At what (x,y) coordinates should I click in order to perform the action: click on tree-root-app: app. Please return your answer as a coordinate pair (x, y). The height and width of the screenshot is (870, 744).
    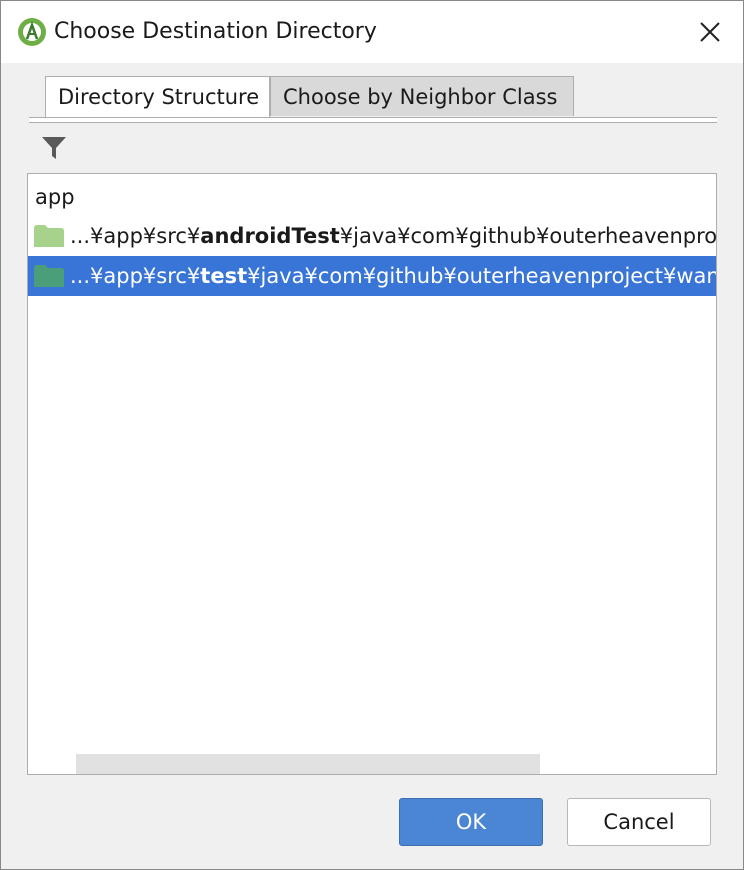
    Looking at the image, I should click on (372, 197).